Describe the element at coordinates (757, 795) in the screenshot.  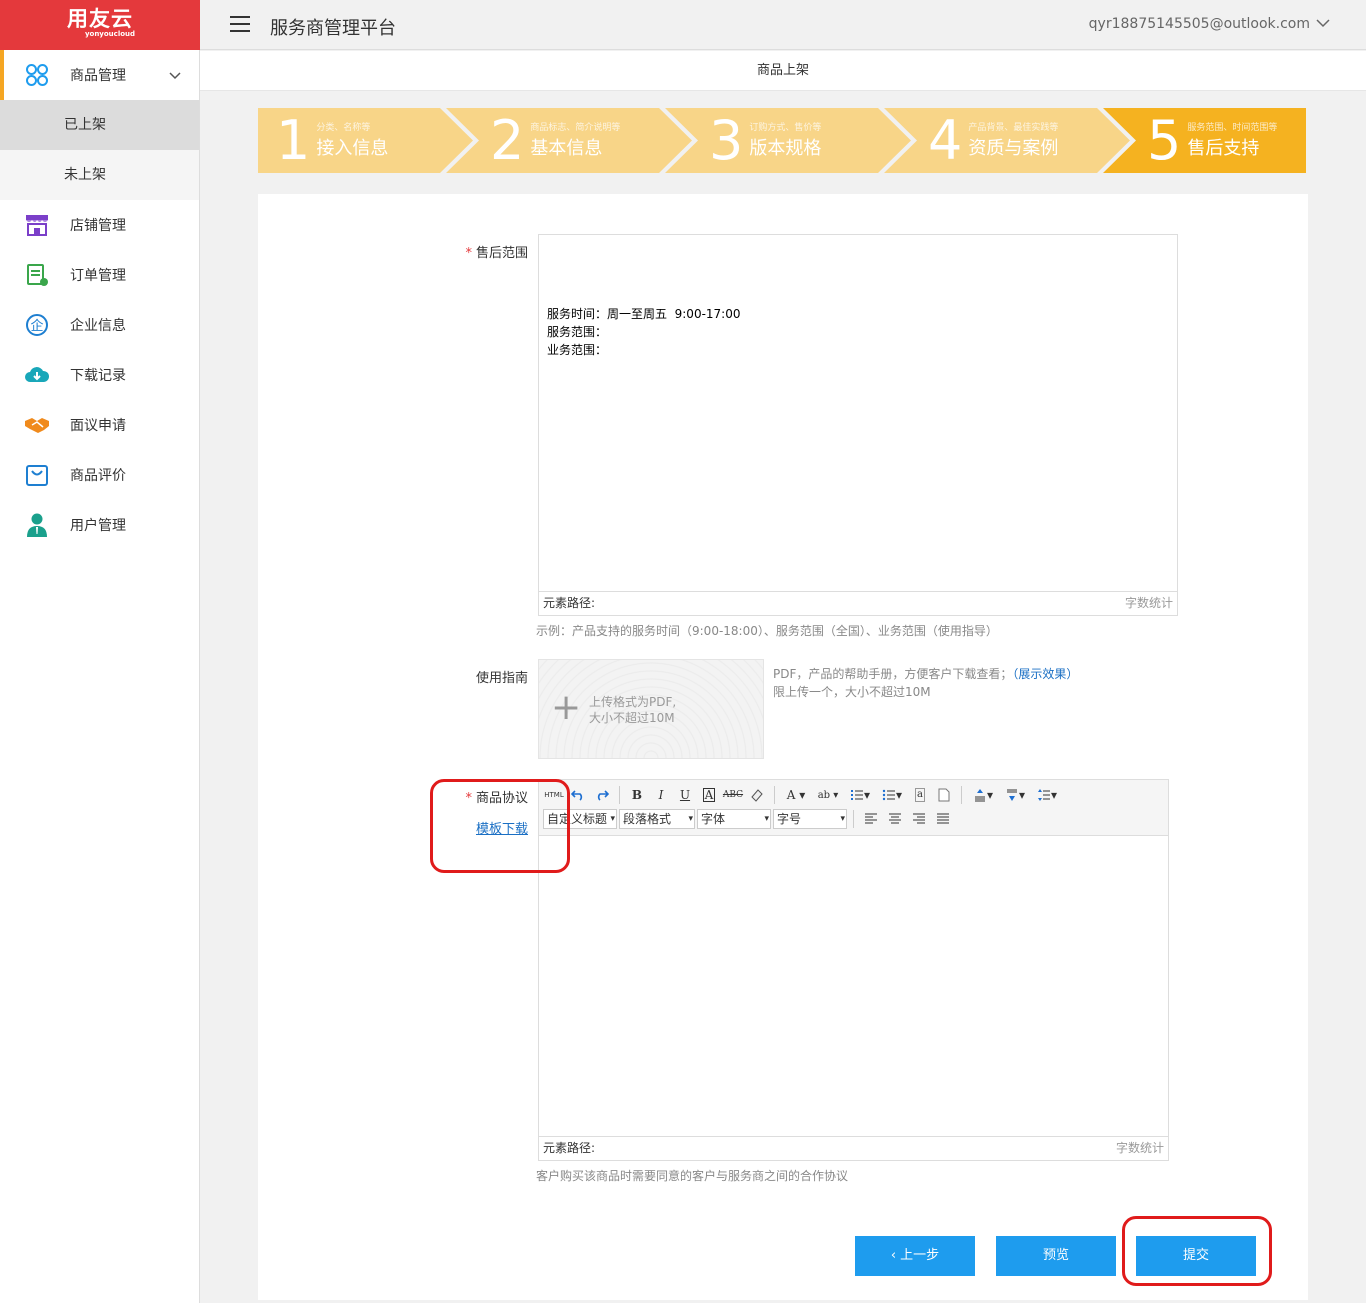
I see `eraser-icon` at that location.